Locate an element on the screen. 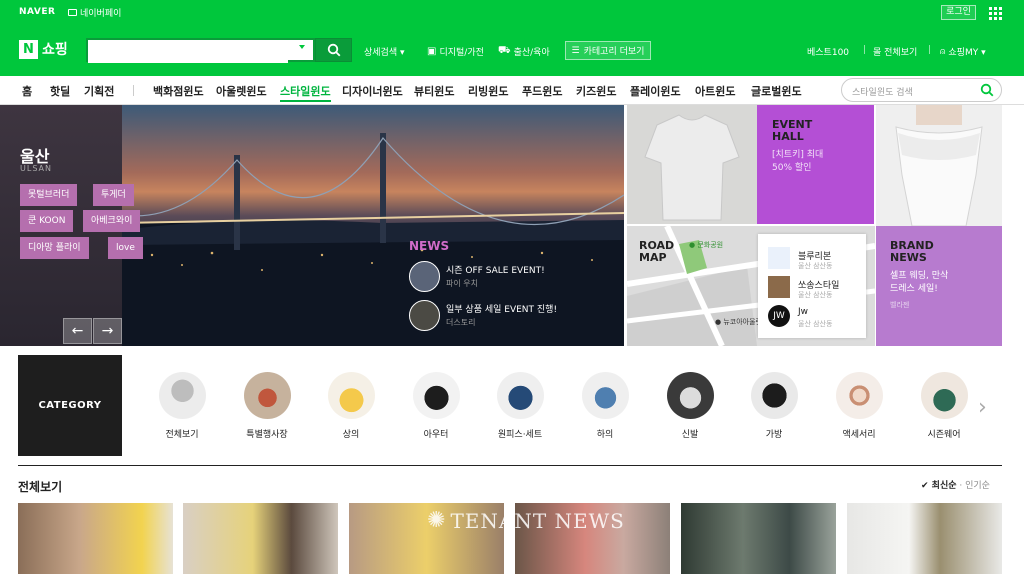 The height and width of the screenshot is (574, 1024). best100-label: 베스트100 is located at coordinates (828, 53).